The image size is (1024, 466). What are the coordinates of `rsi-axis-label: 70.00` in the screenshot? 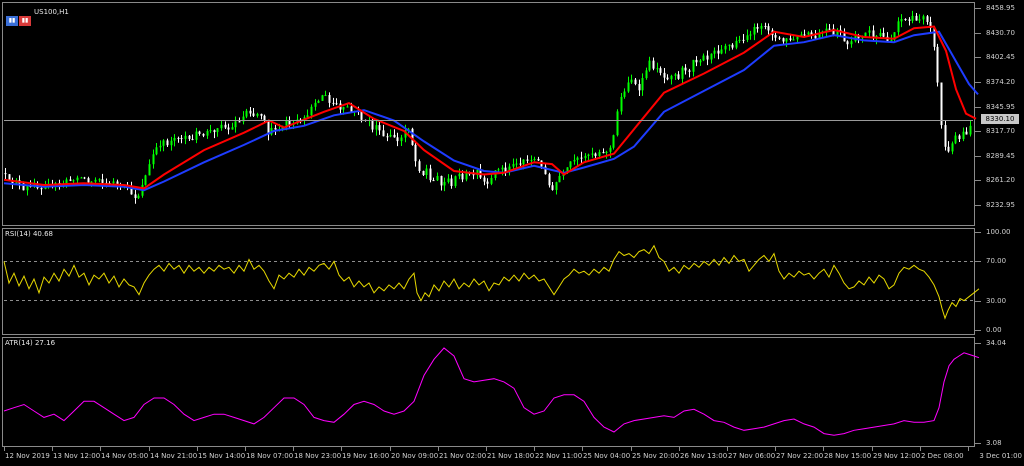 It's located at (996, 261).